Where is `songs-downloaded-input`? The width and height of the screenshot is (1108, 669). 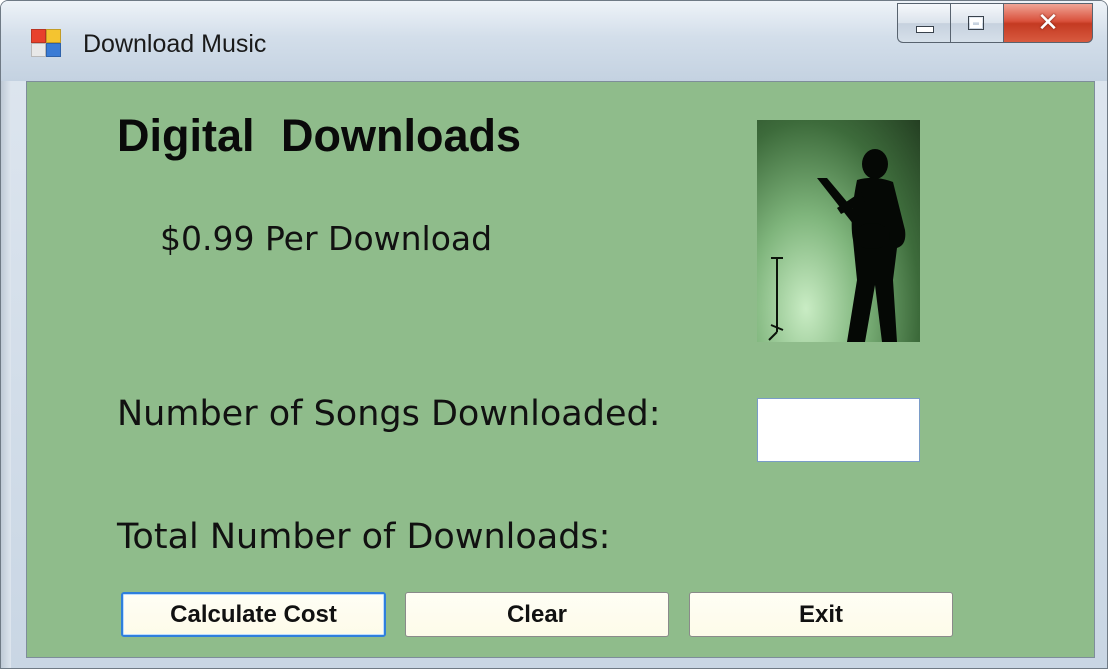
songs-downloaded-input is located at coordinates (838, 430).